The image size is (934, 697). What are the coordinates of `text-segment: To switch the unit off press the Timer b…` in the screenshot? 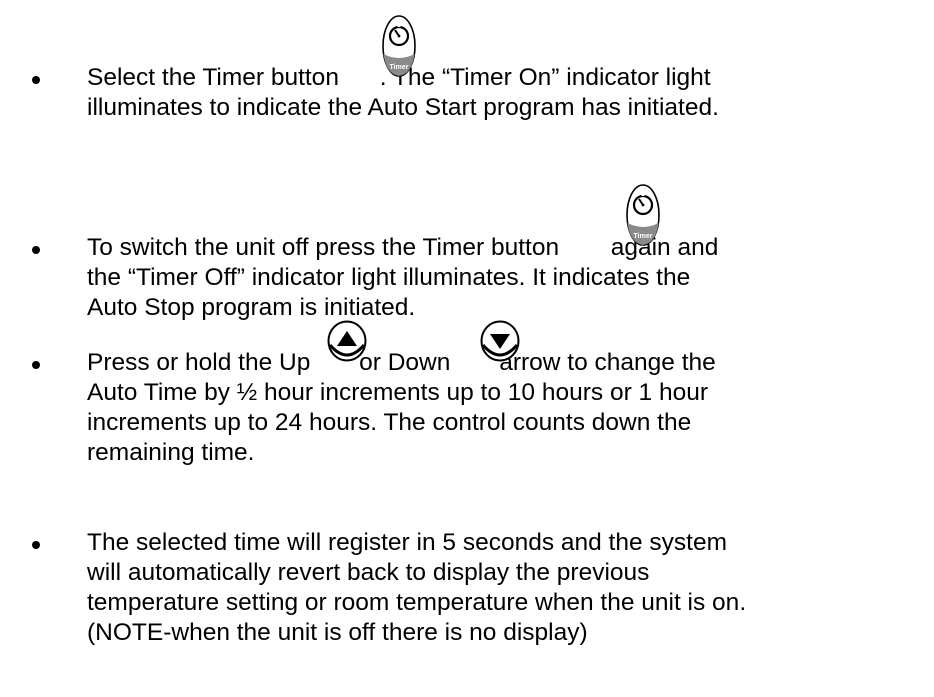 It's located at (326, 247).